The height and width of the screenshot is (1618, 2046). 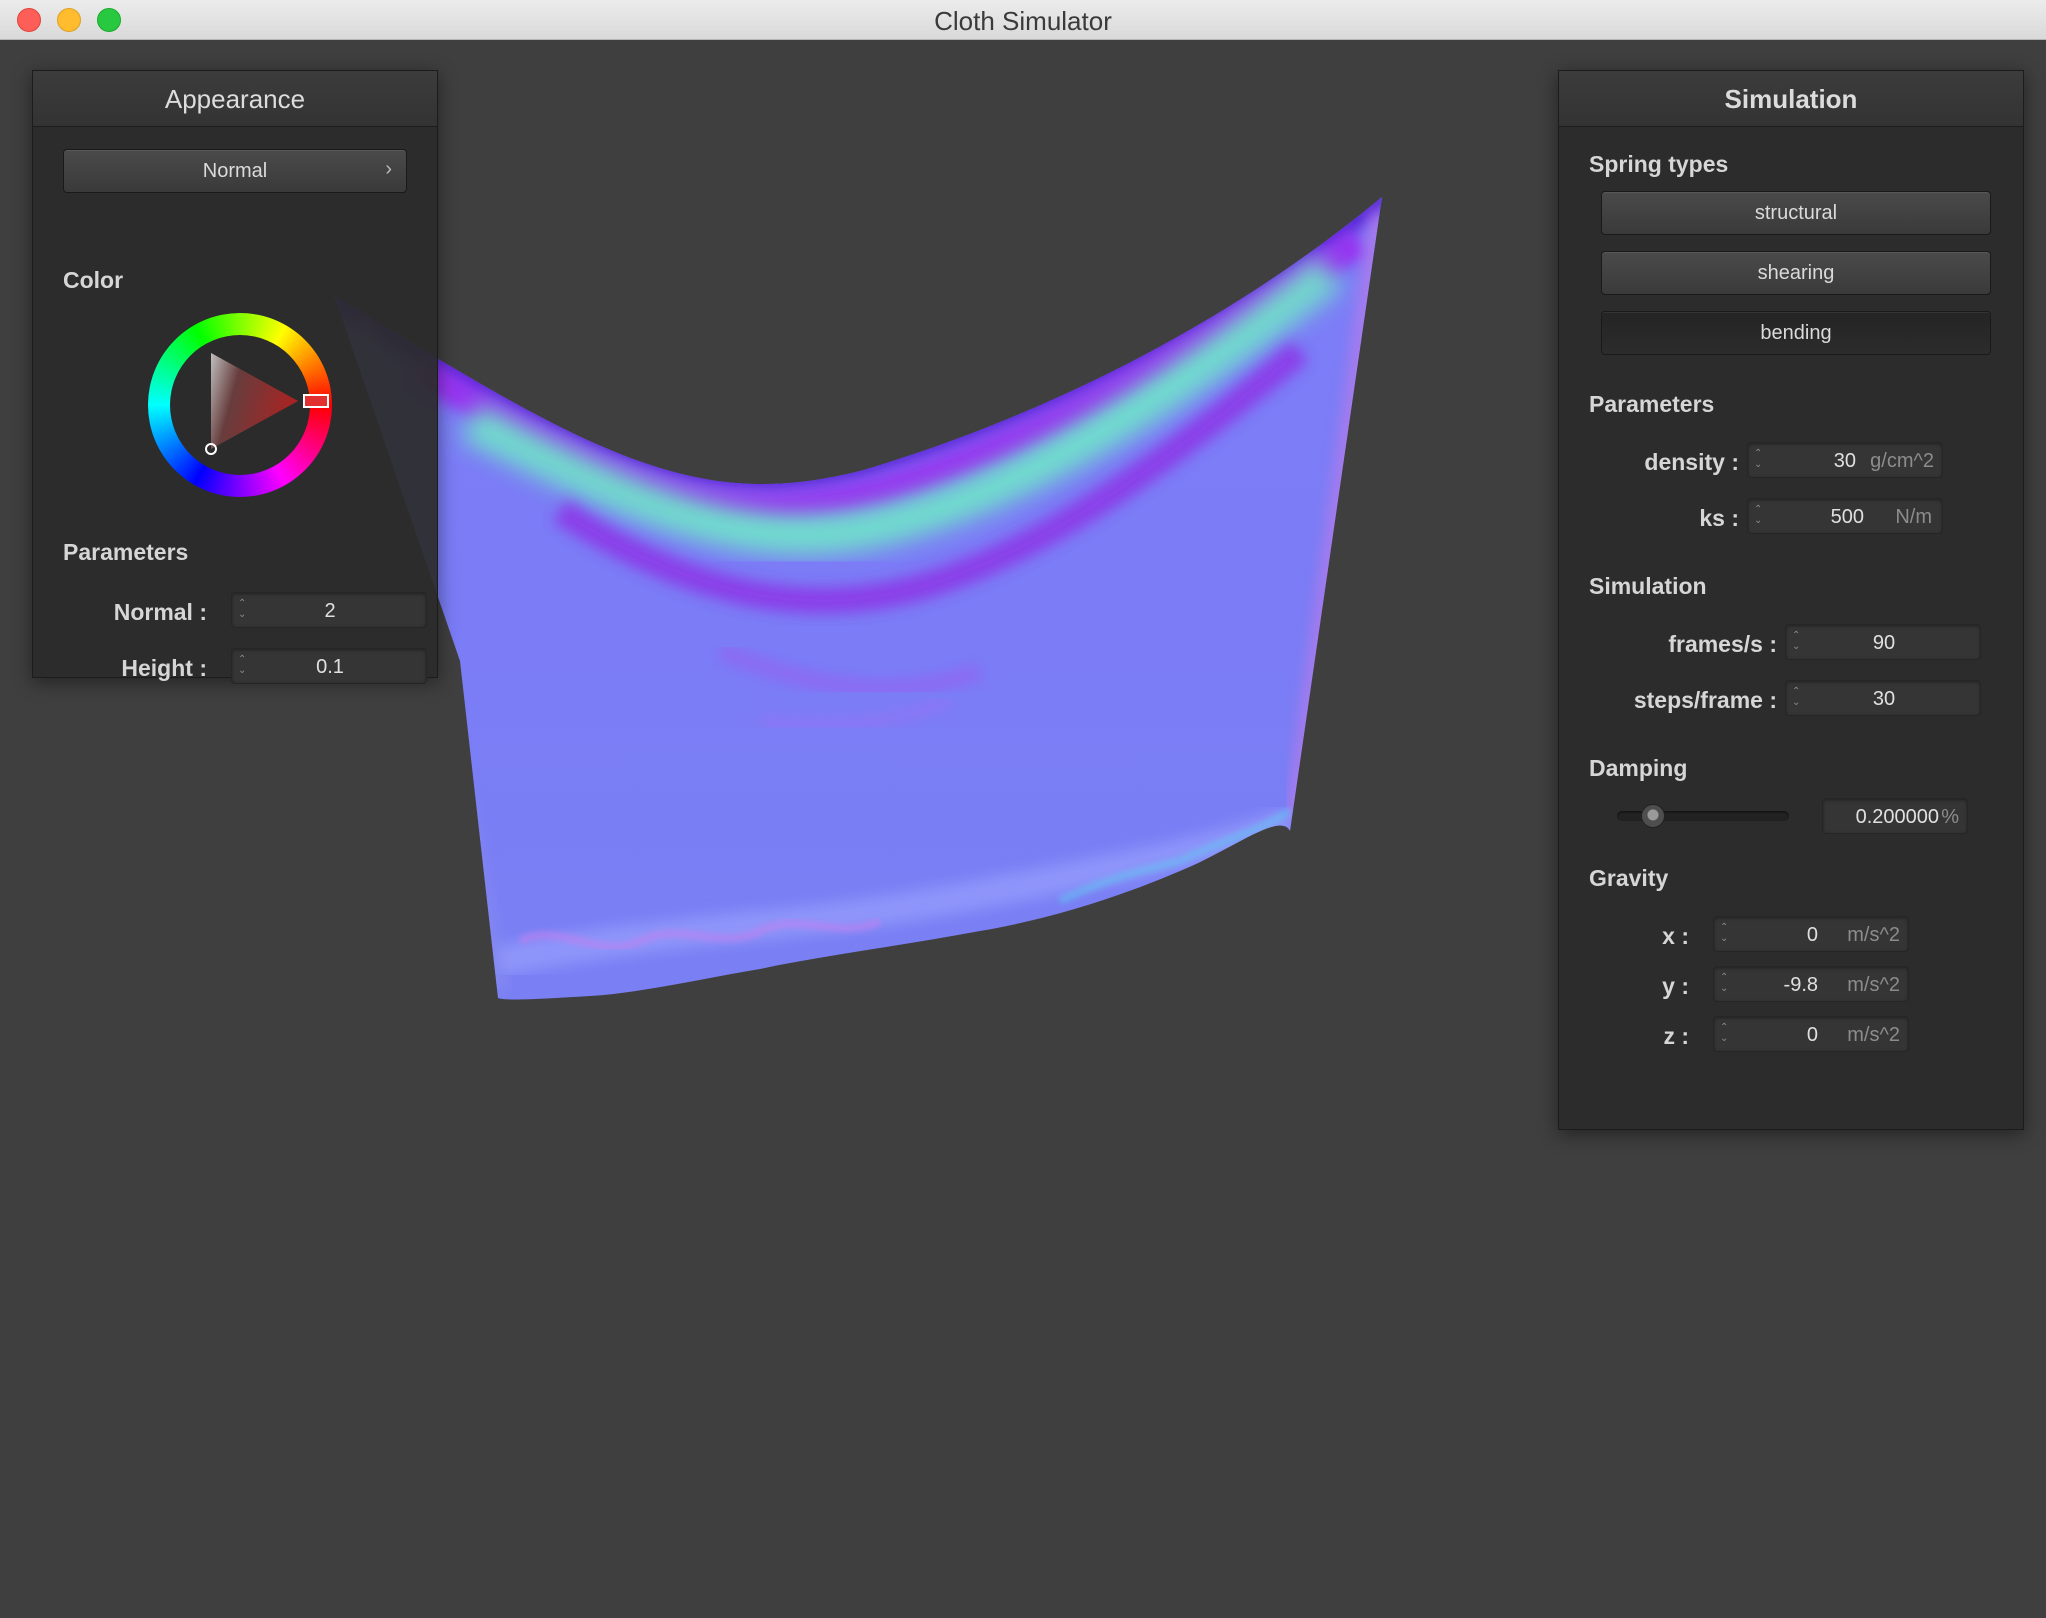 I want to click on structural-label: structural, so click(x=1796, y=213).